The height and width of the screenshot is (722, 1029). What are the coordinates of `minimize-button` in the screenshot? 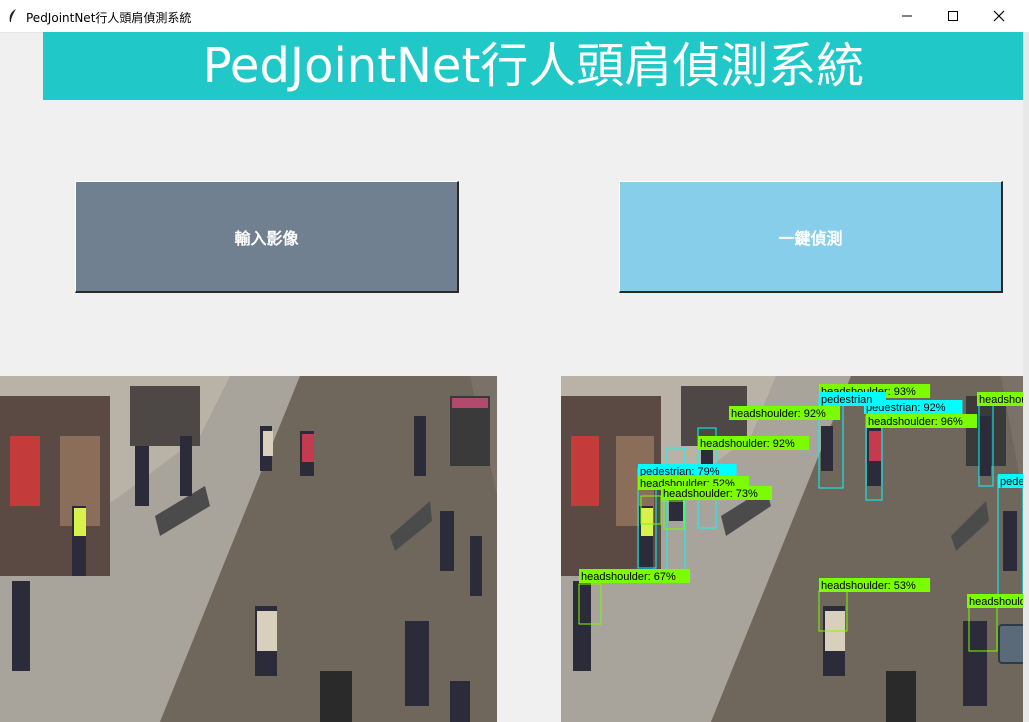 It's located at (907, 16).